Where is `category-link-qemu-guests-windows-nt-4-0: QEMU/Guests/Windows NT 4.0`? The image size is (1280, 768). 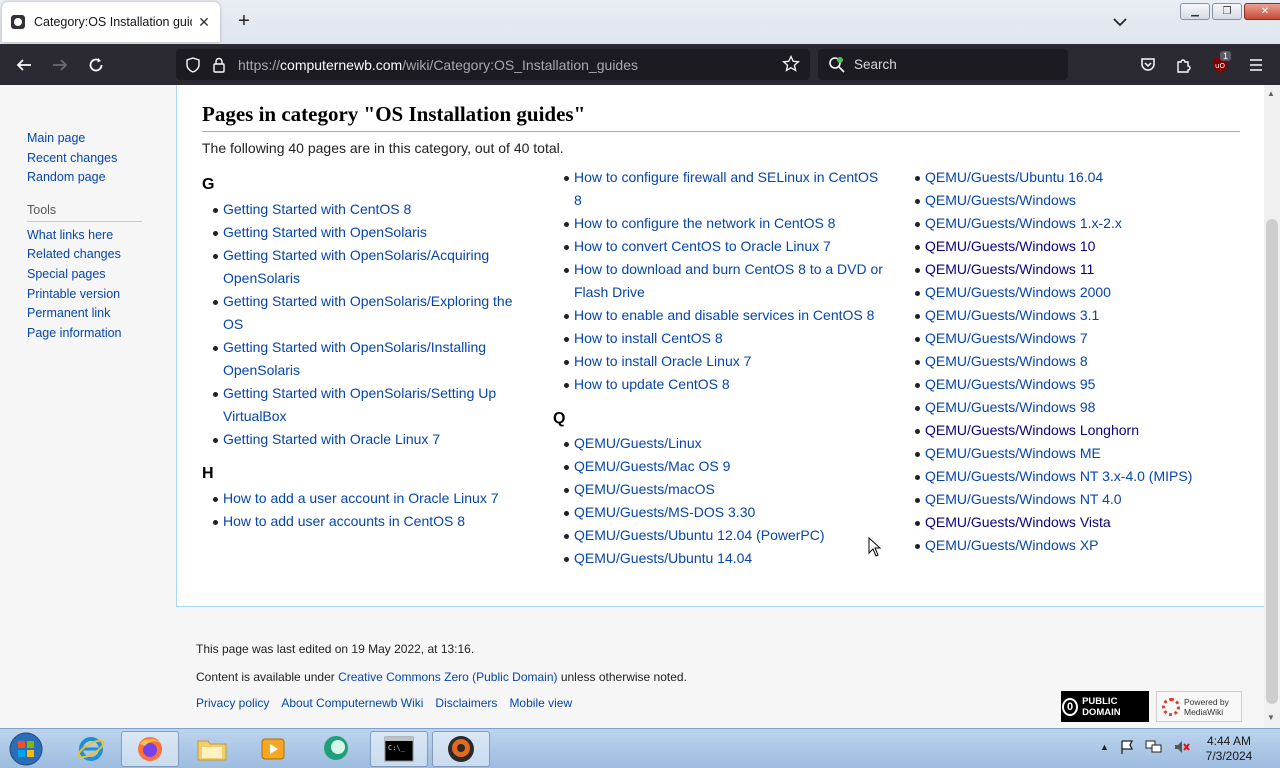
category-link-qemu-guests-windows-nt-4-0: QEMU/Guests/Windows NT 4.0 is located at coordinates (1023, 499).